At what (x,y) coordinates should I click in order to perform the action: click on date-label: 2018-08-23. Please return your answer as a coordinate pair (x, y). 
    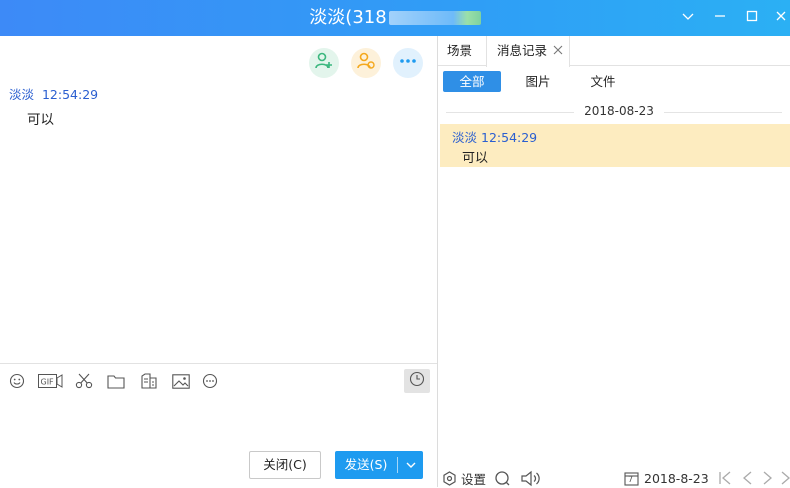
    Looking at the image, I should click on (619, 111).